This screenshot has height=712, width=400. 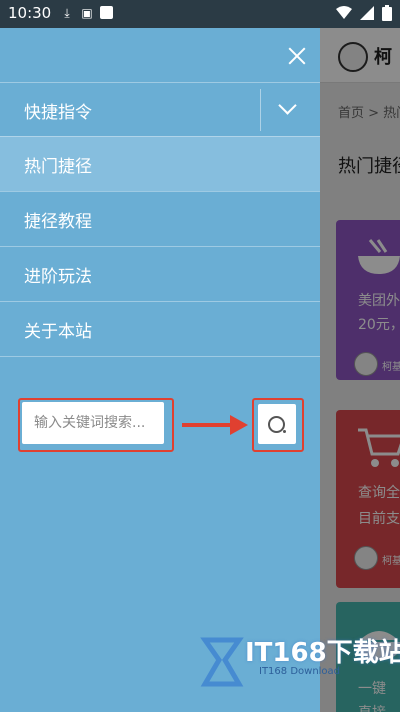 What do you see at coordinates (160, 329) in the screenshot?
I see `menu-item-about: 关于本站` at bounding box center [160, 329].